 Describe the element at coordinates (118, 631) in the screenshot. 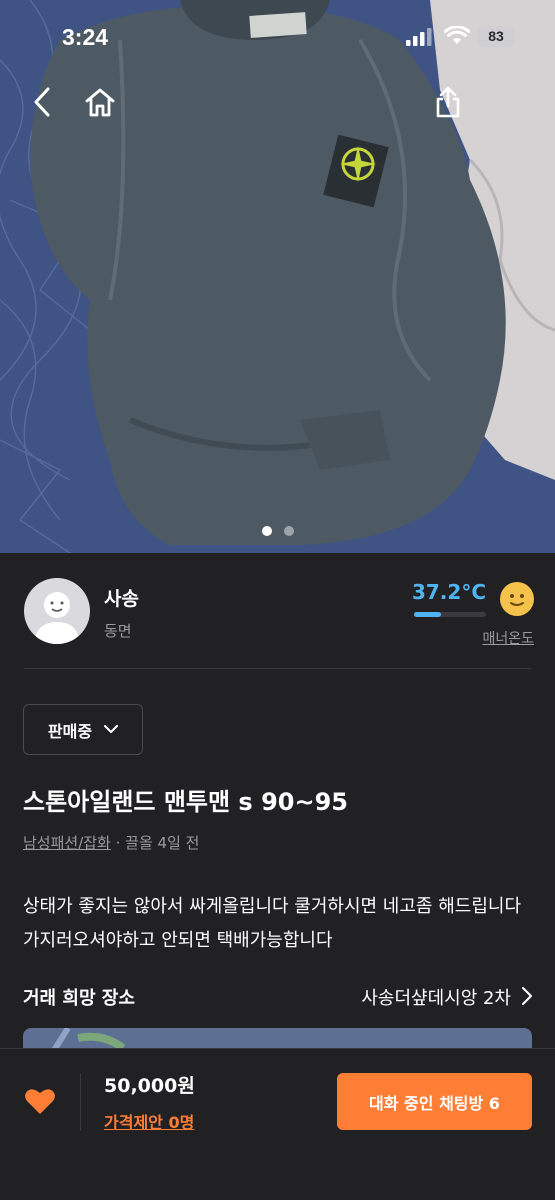

I see `seller-location: 동면` at that location.